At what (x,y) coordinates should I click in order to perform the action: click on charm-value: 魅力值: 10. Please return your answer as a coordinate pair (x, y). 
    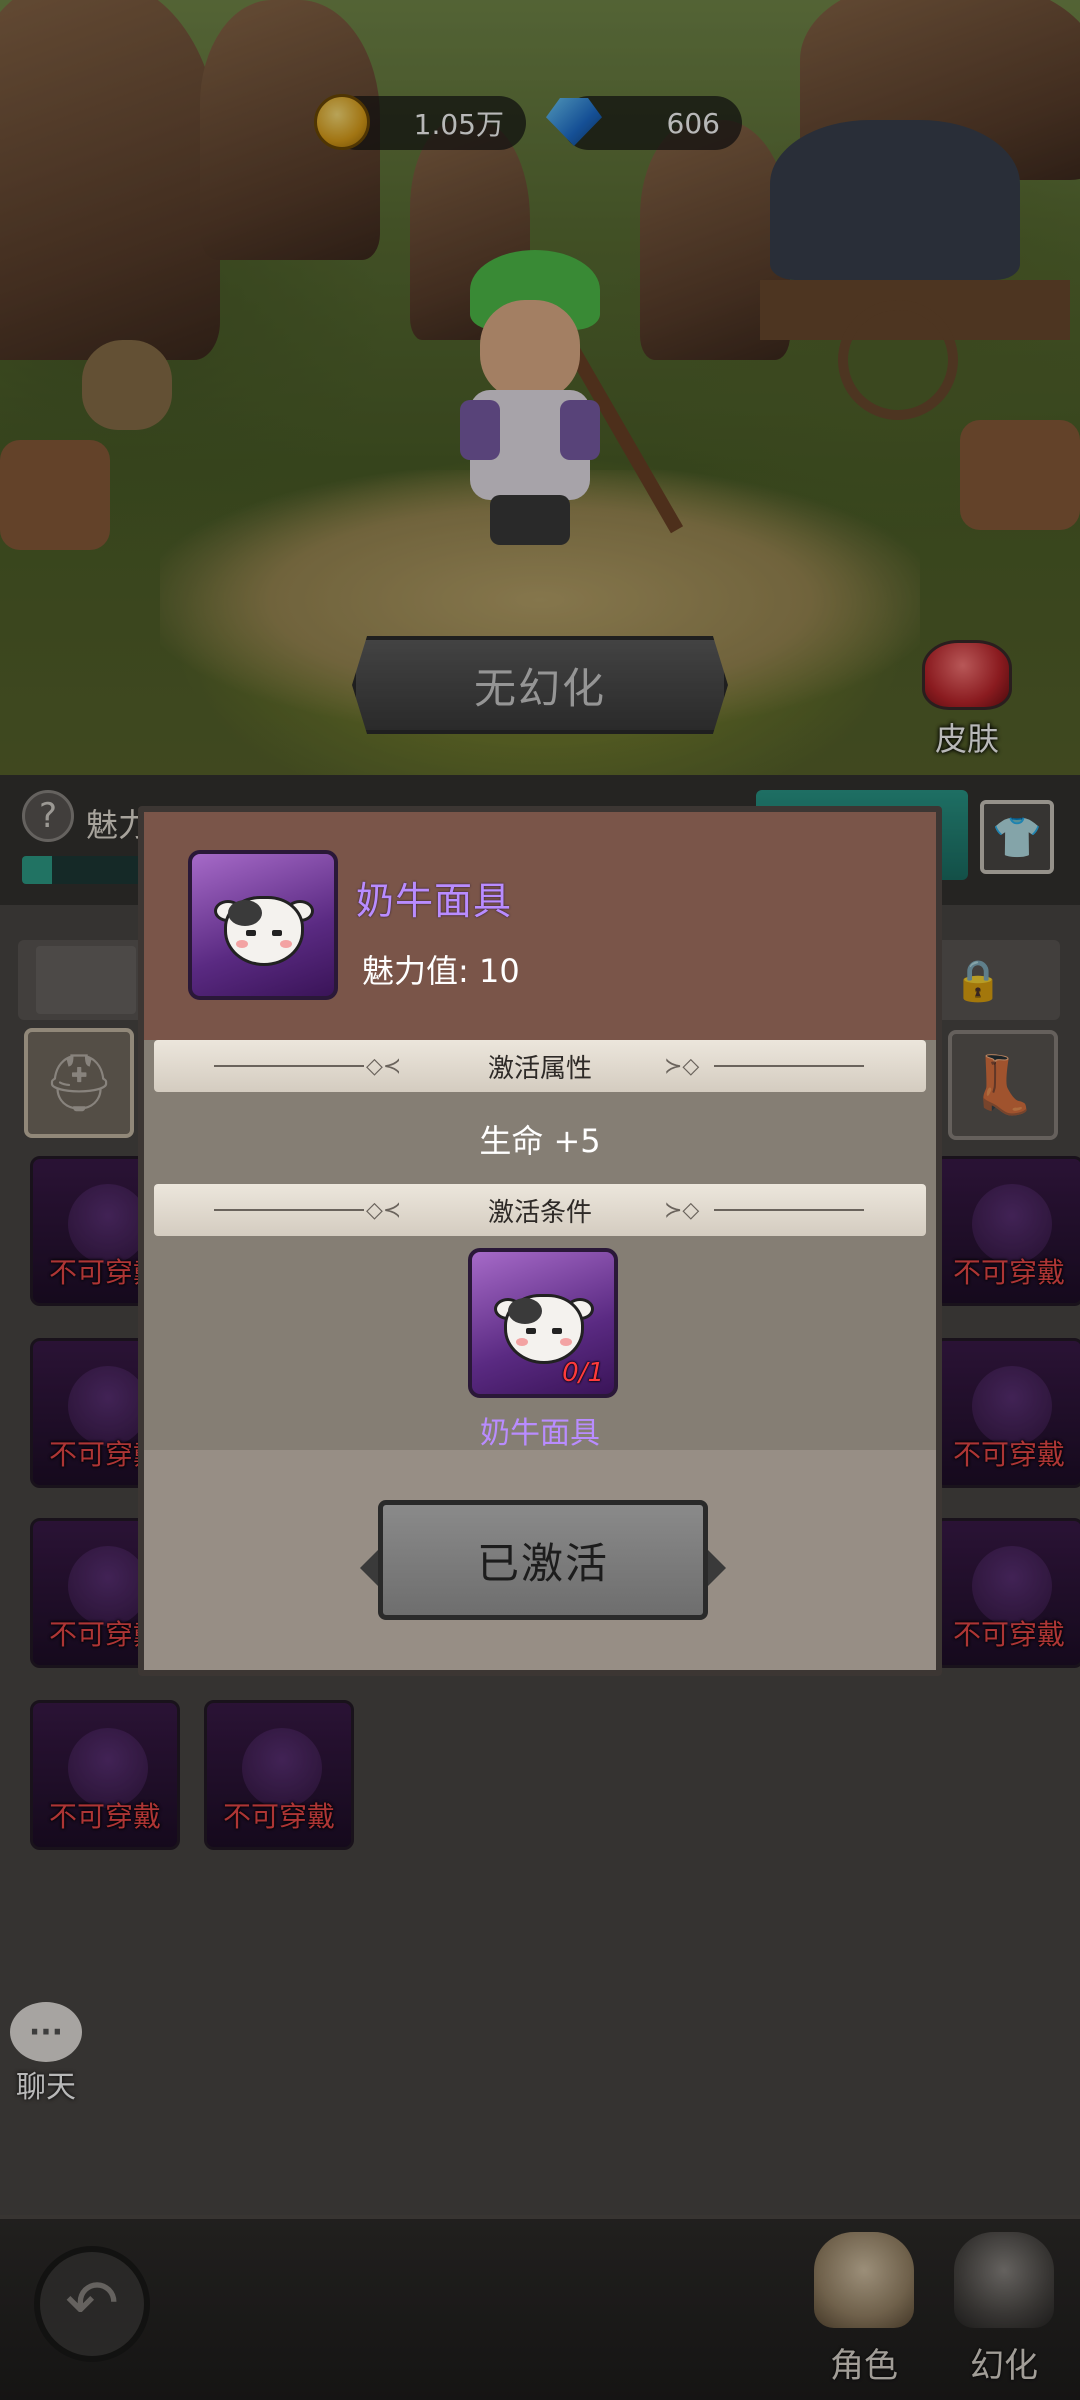
    Looking at the image, I should click on (441, 971).